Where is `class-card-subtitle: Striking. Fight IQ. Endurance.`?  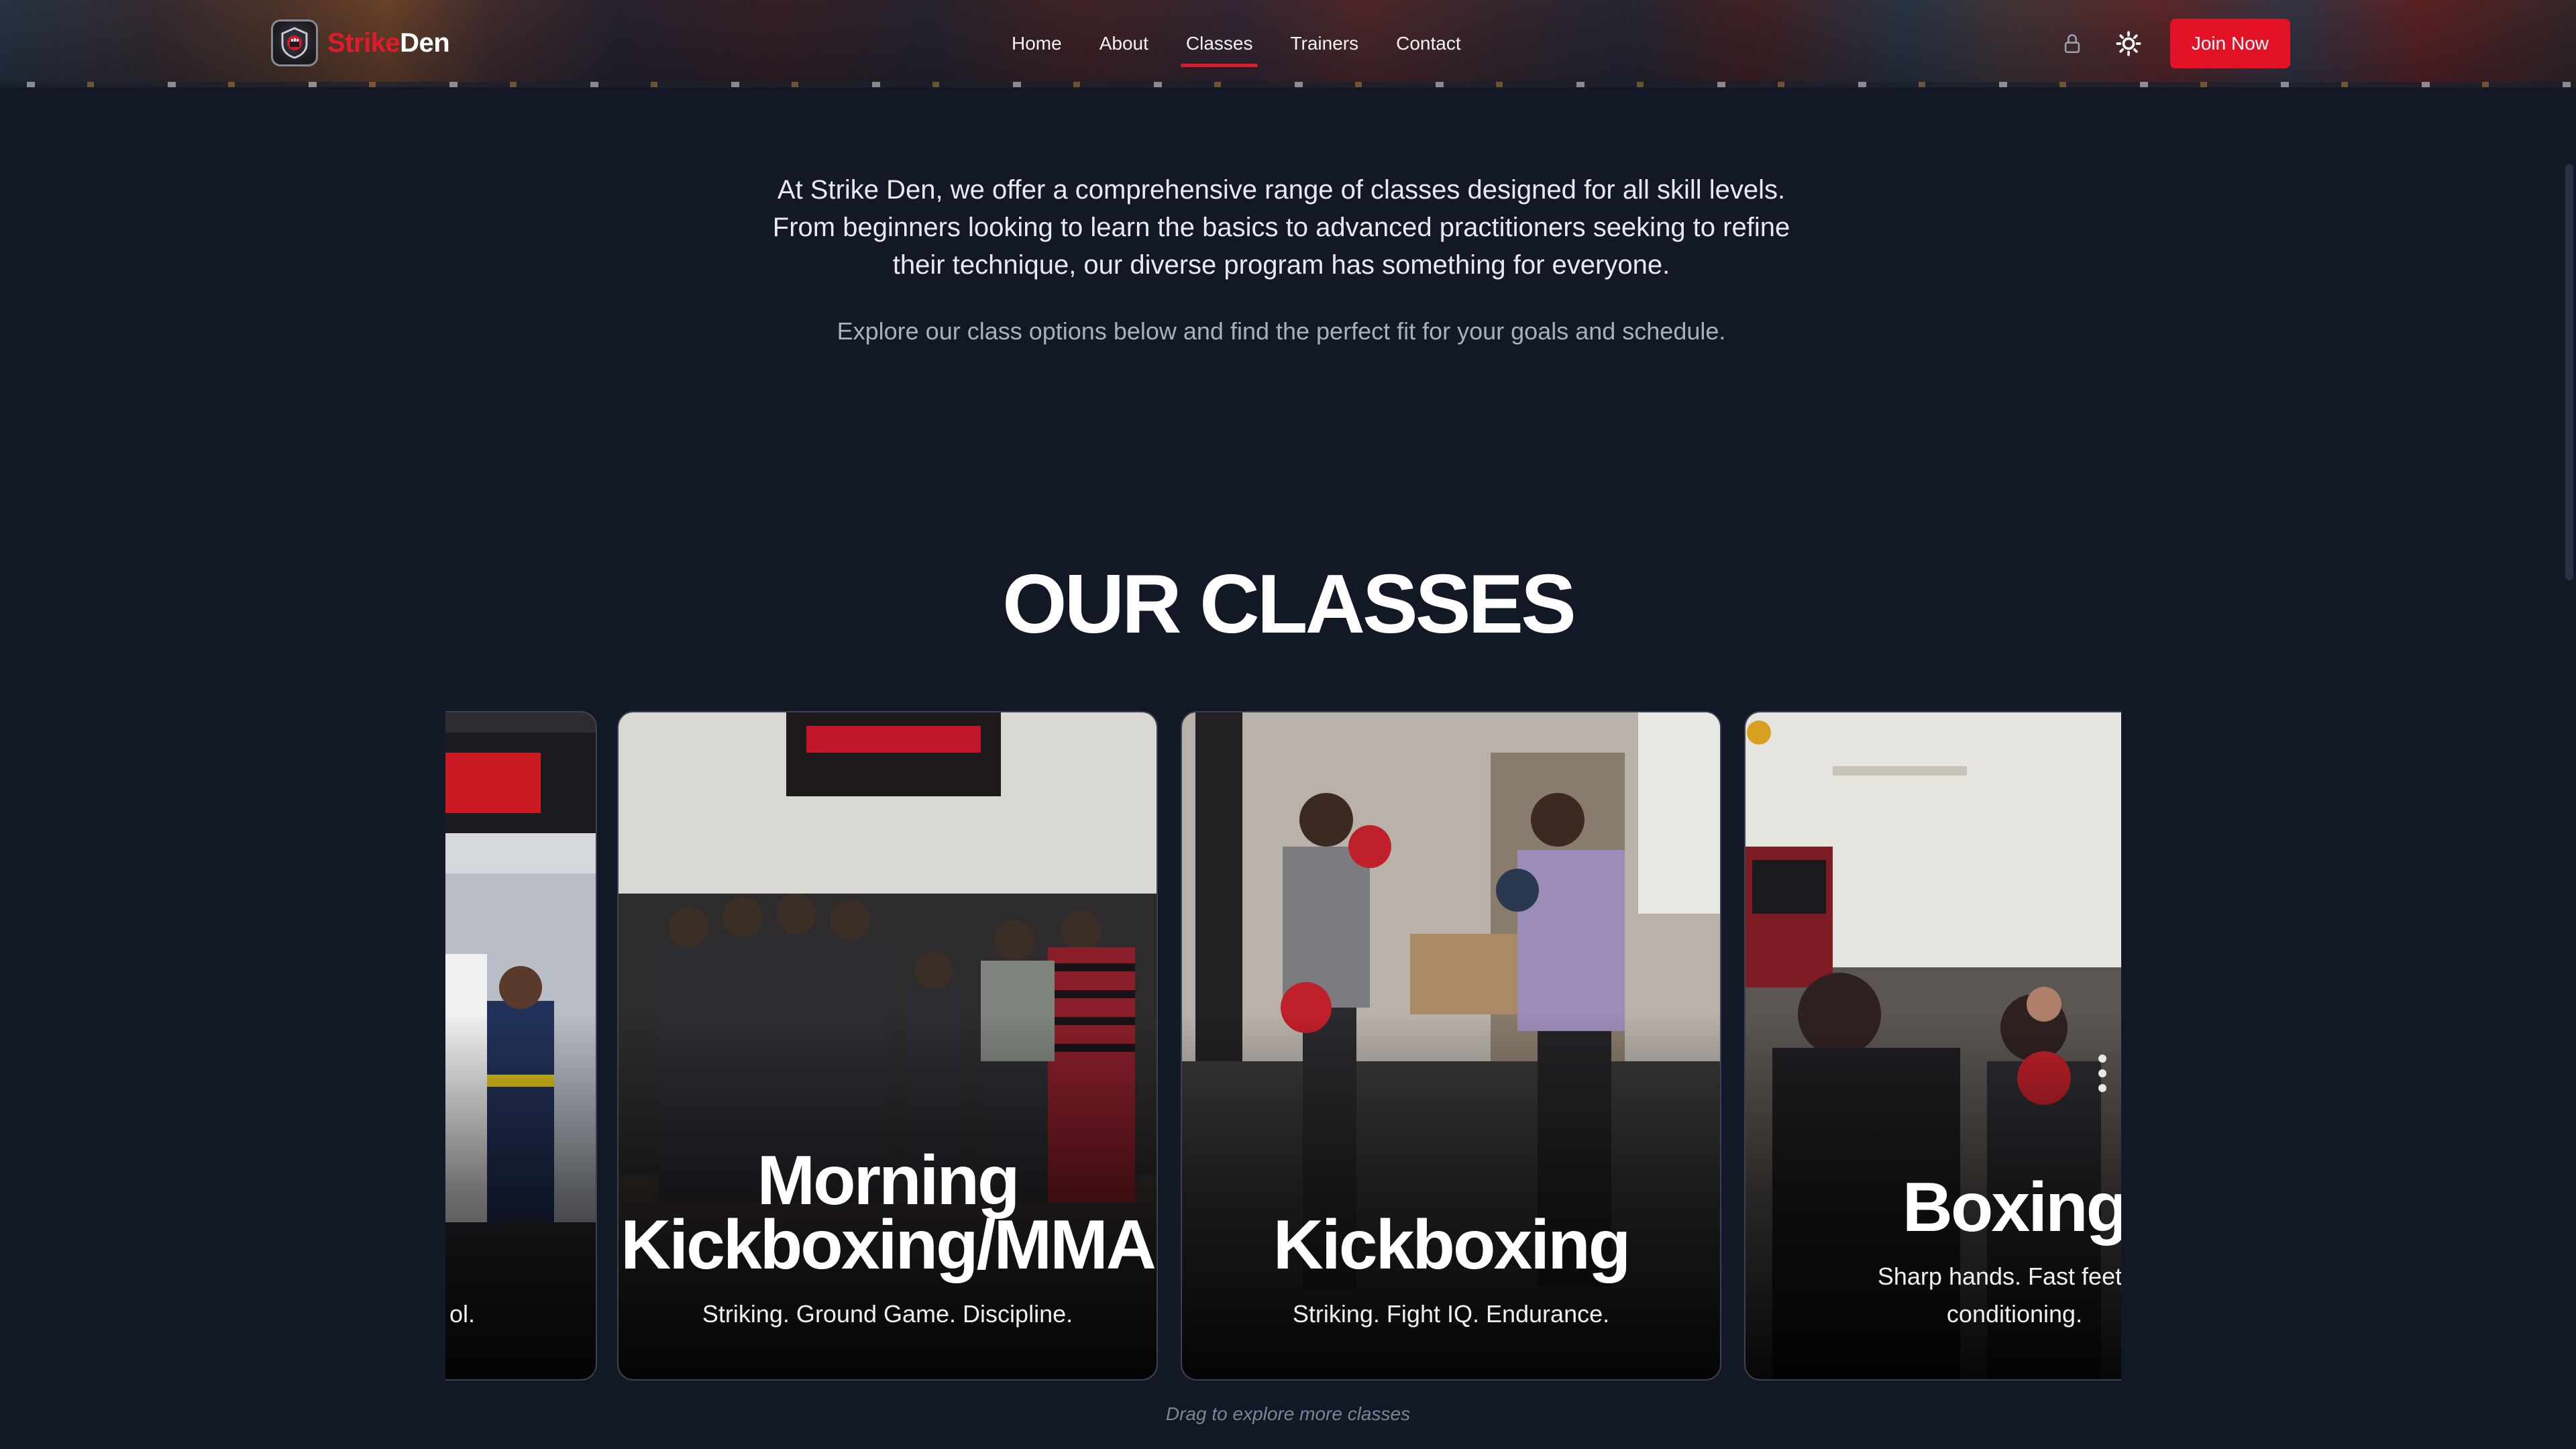
class-card-subtitle: Striking. Fight IQ. Endurance. is located at coordinates (1451, 1314).